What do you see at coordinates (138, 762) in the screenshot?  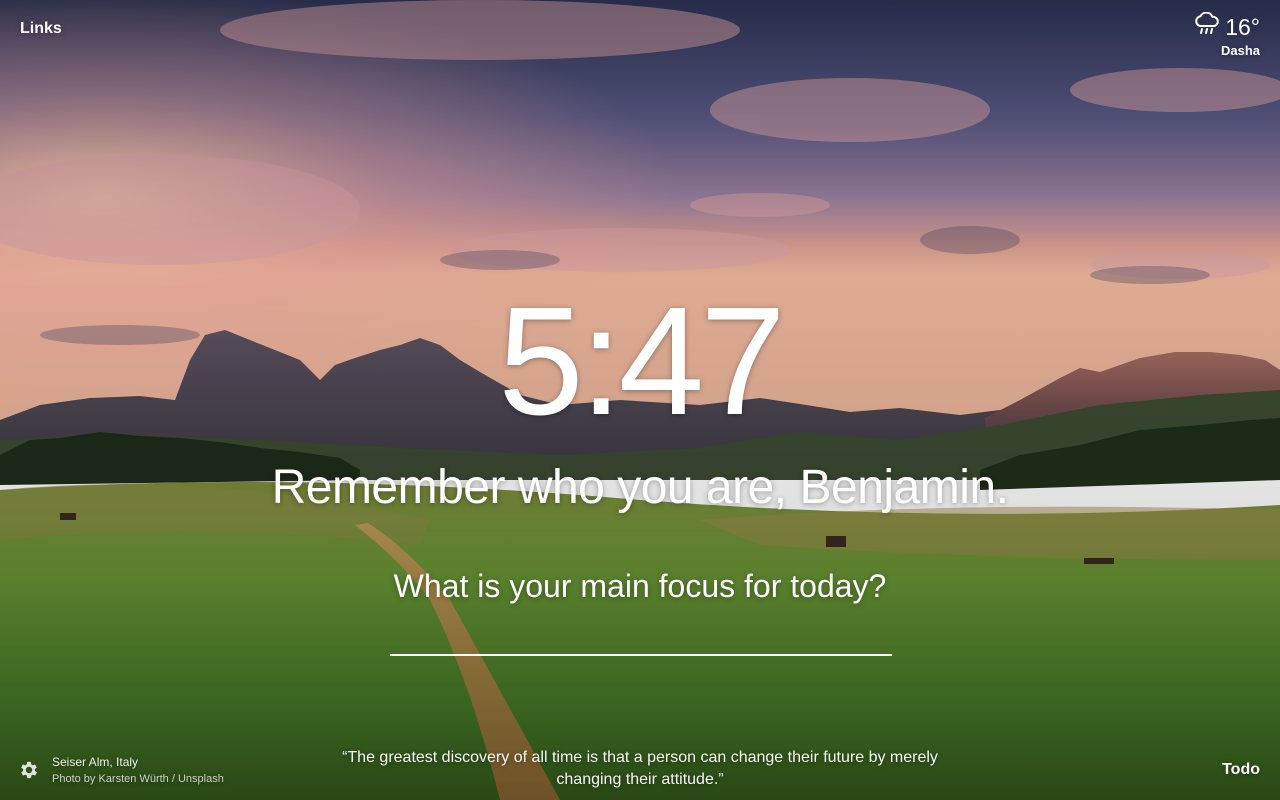 I see `photo-location: Seiser Alm, Italy` at bounding box center [138, 762].